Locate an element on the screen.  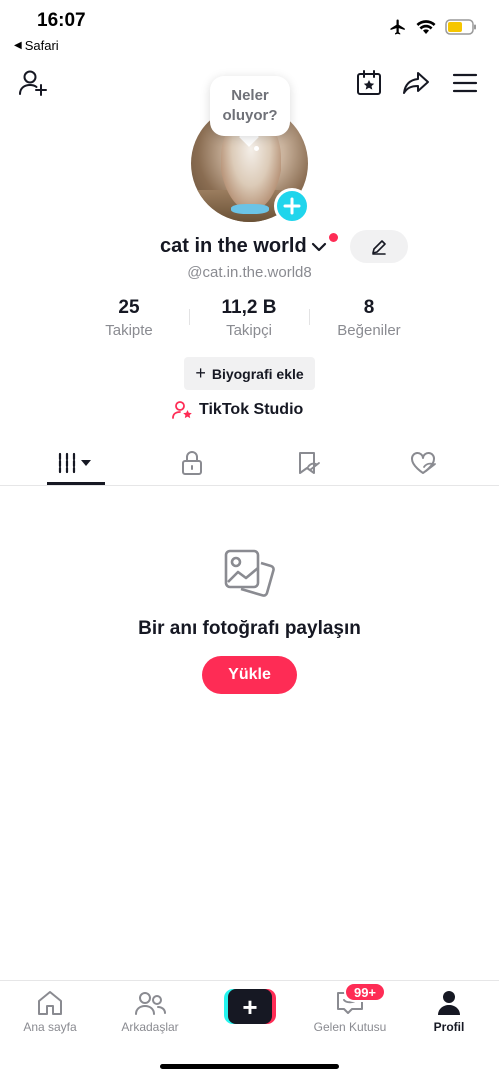
avatar-mat is located at coordinates (250, 209).